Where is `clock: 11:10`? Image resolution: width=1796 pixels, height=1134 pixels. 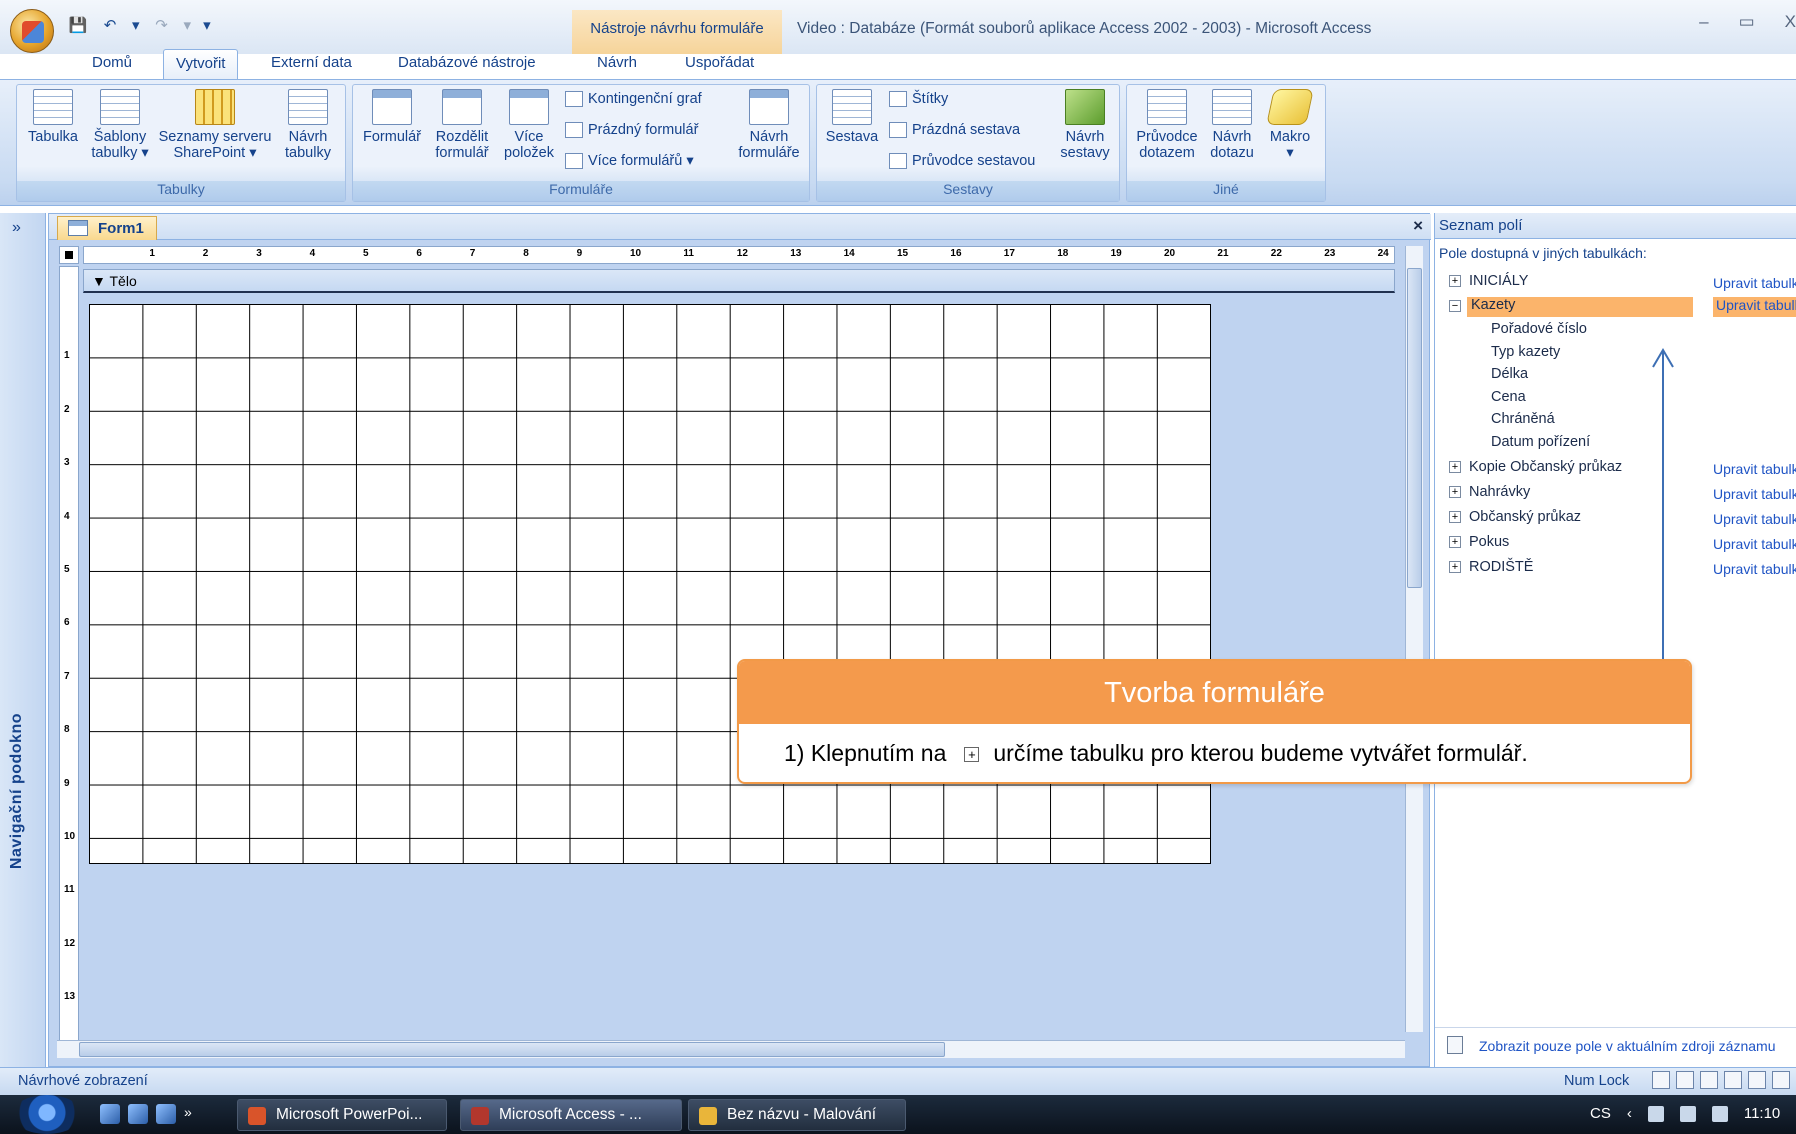 clock: 11:10 is located at coordinates (1762, 1113).